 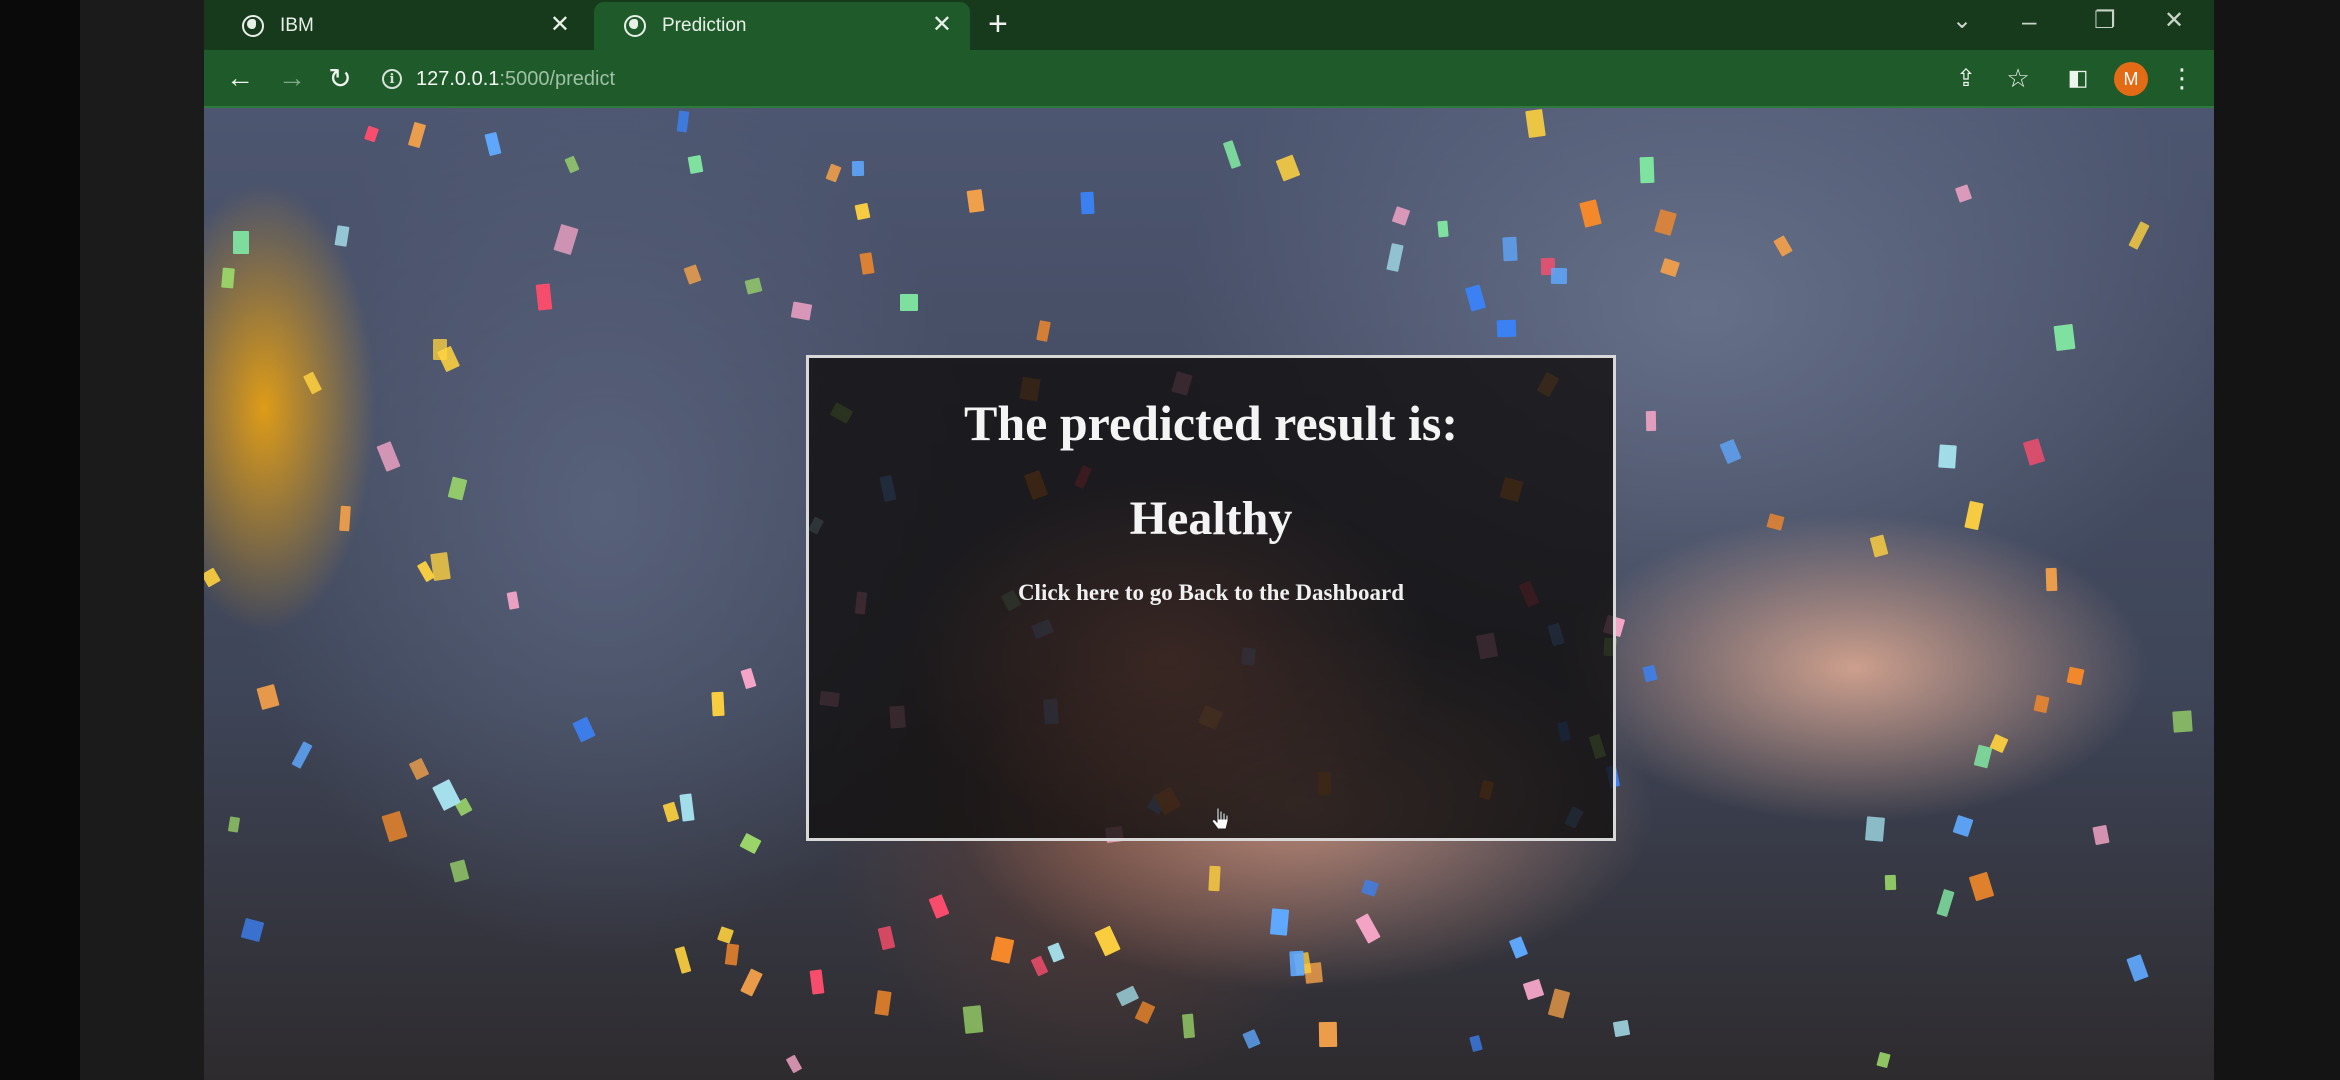 What do you see at coordinates (782, 26) in the screenshot?
I see `tab-prediction: Prediction ✕` at bounding box center [782, 26].